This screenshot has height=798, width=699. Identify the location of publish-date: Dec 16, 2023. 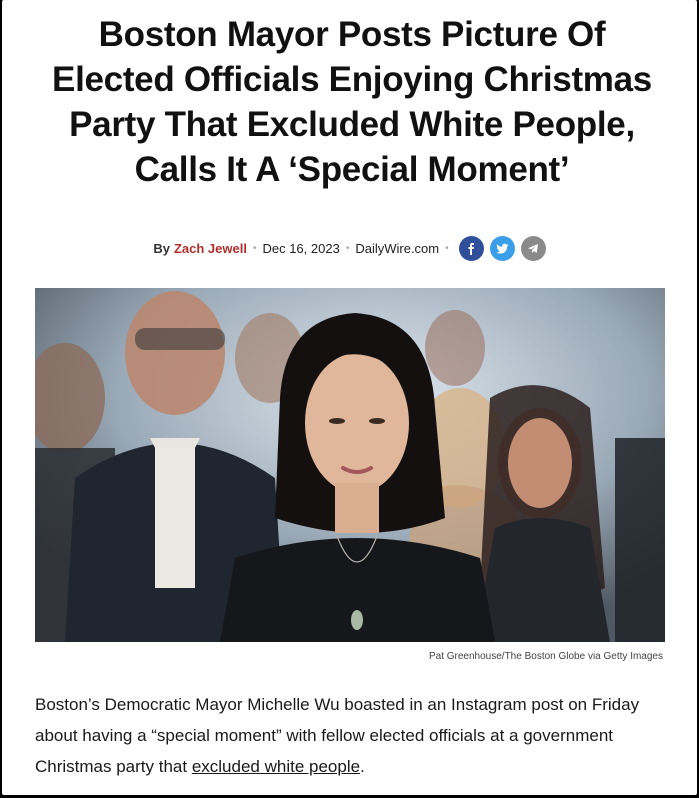
(301, 248).